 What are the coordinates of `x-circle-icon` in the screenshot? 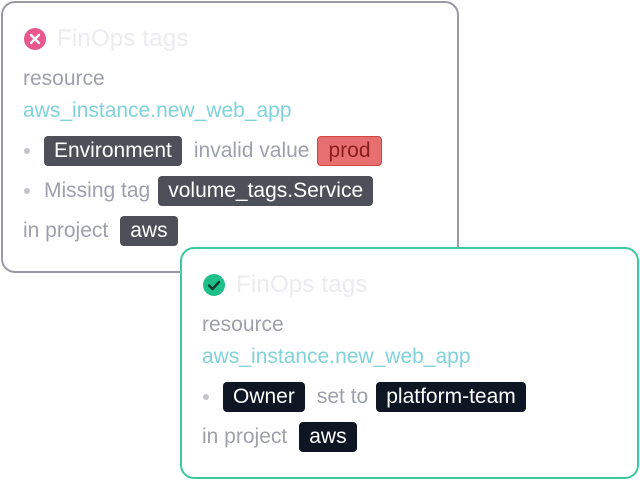 It's located at (35, 39).